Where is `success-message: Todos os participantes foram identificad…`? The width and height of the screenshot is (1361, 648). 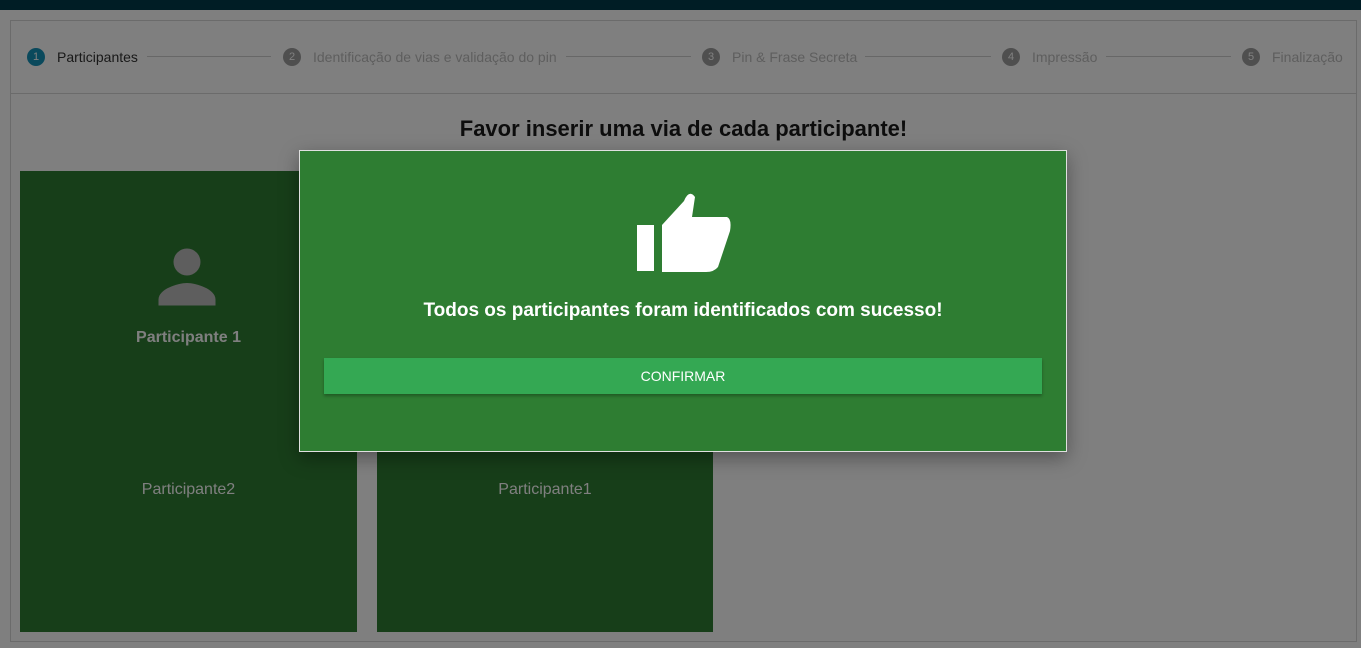
success-message: Todos os participantes foram identificad… is located at coordinates (683, 310).